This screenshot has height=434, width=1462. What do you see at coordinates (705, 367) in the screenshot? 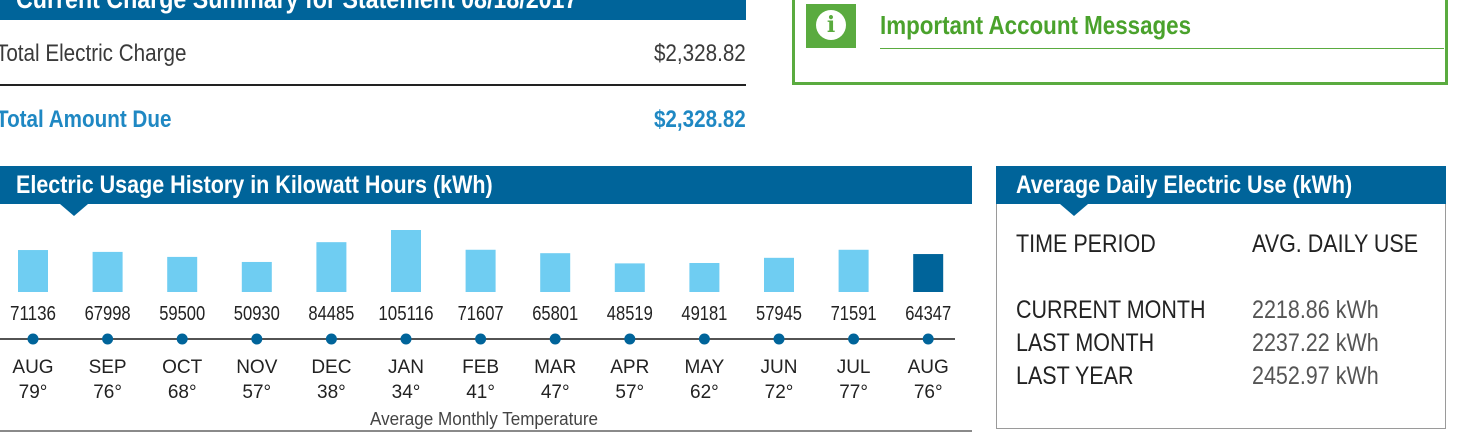
I see `usage-month-label: MAY` at bounding box center [705, 367].